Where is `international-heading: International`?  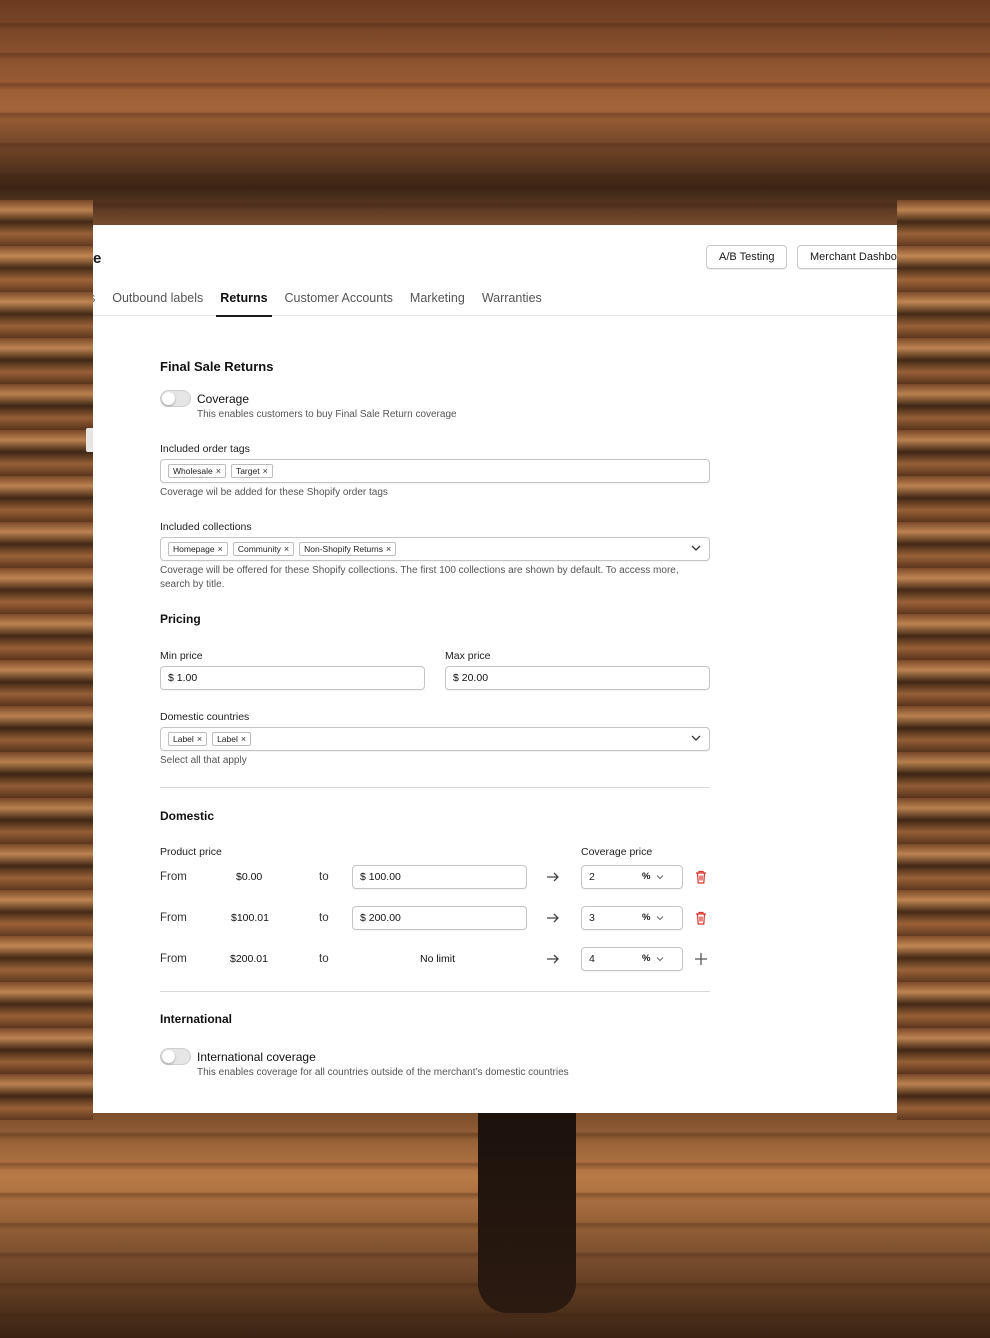
international-heading: International is located at coordinates (196, 1019).